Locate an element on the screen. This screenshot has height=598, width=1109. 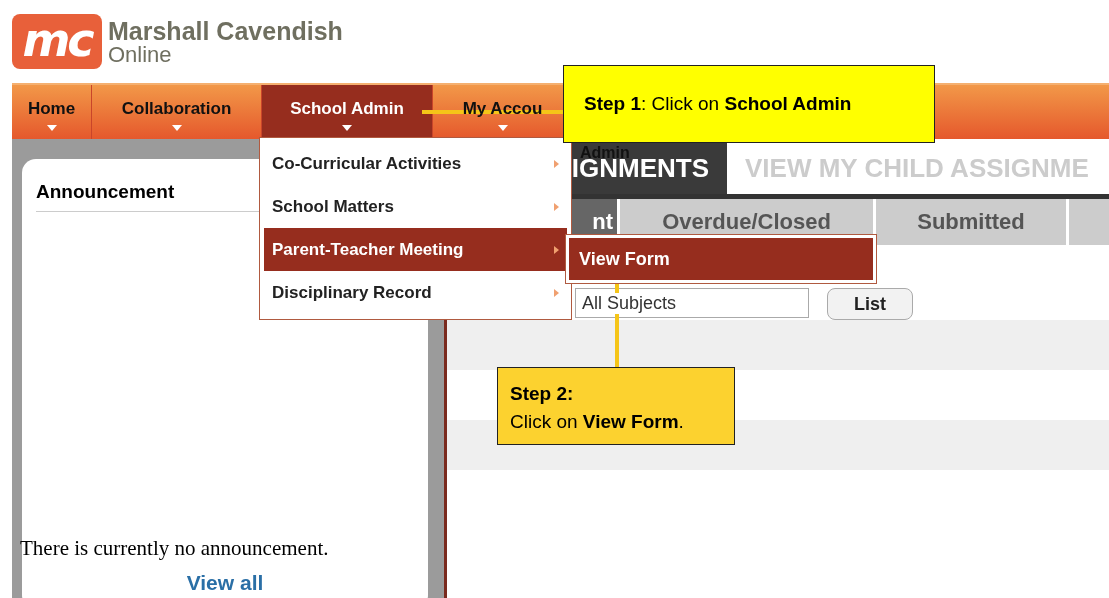
callout-text: Click on View Form. is located at coordinates (597, 422).